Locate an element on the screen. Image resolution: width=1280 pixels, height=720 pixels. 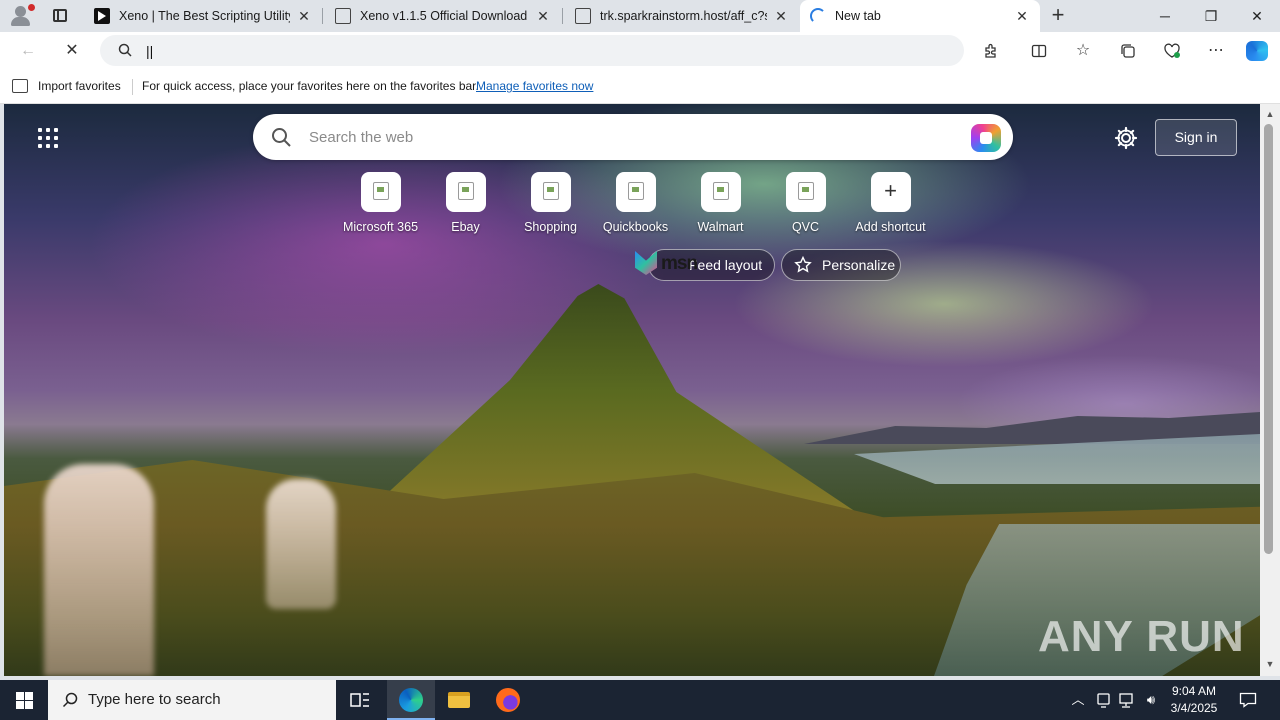
show-hidden-icons-chevron-icon: ︿ is located at coordinates (1078, 700).